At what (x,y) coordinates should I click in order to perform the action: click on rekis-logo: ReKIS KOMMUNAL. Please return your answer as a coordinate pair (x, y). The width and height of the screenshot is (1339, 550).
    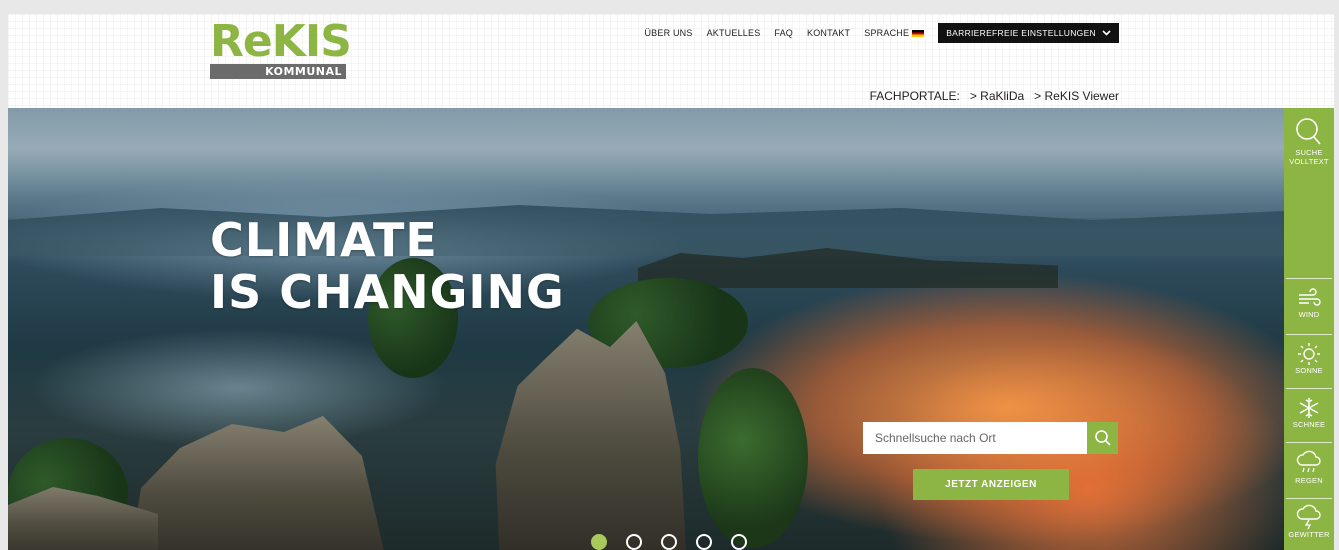
    Looking at the image, I should click on (281, 49).